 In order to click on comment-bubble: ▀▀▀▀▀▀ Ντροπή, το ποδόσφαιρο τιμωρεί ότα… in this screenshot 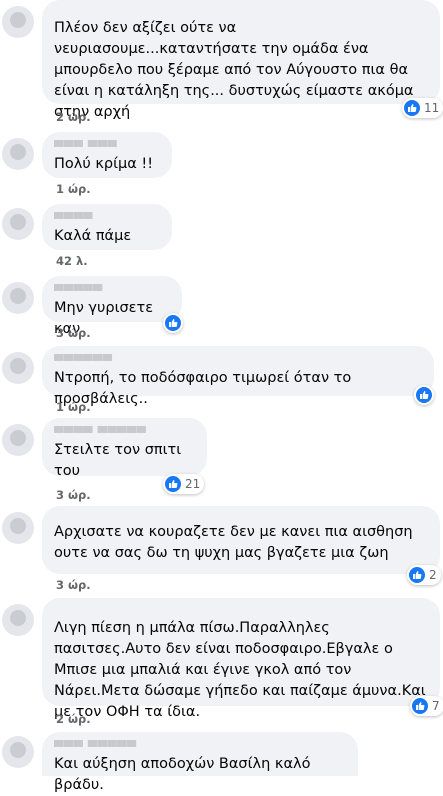, I will do `click(238, 376)`.